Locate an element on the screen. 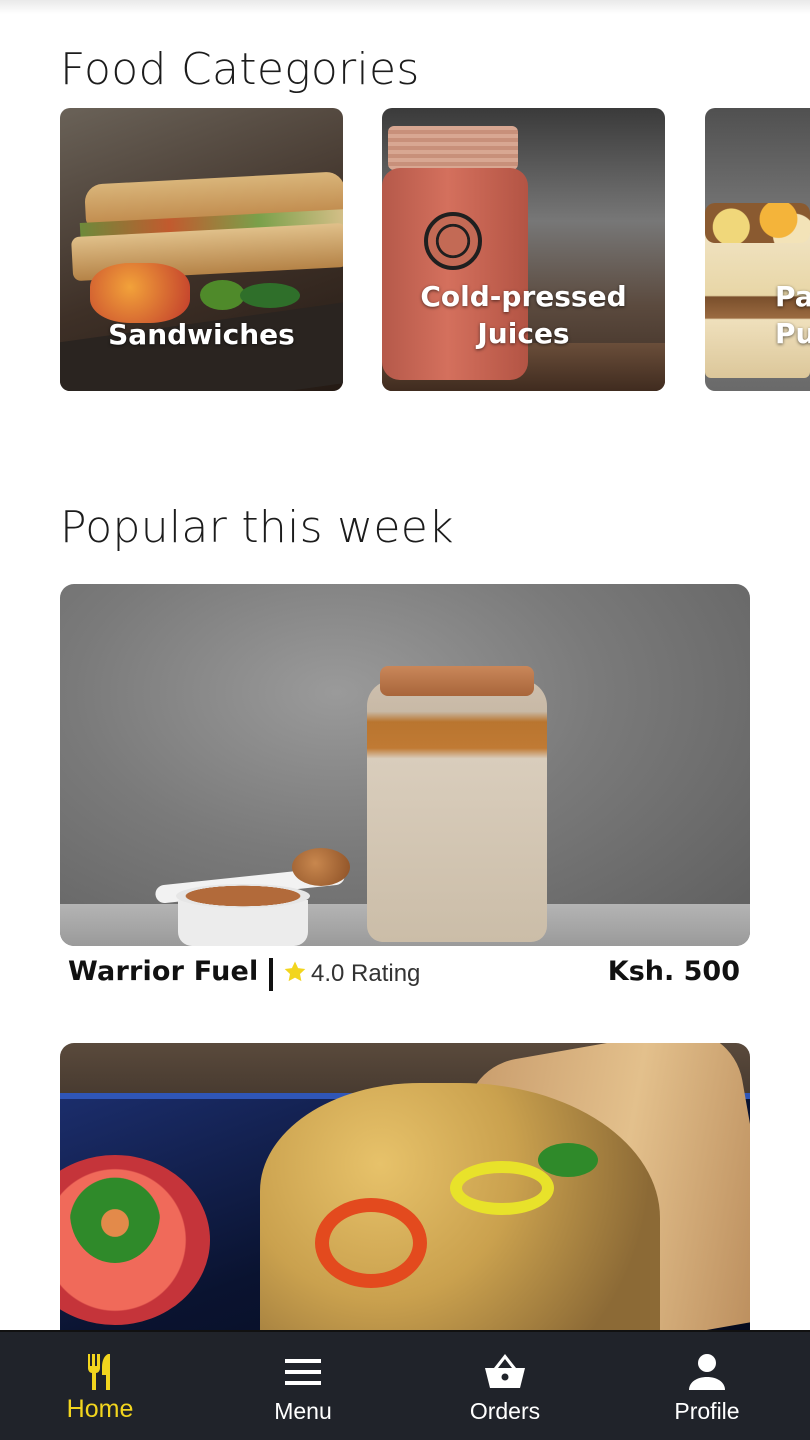  herb-garnish is located at coordinates (115, 1213).